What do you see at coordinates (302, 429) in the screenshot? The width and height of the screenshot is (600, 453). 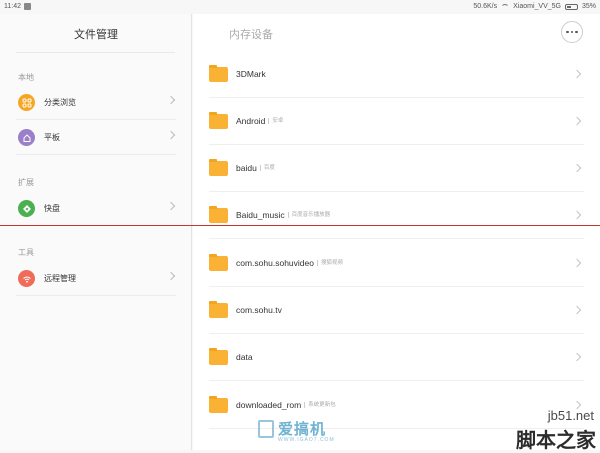 I see `watermark-text: 爱搞机` at bounding box center [302, 429].